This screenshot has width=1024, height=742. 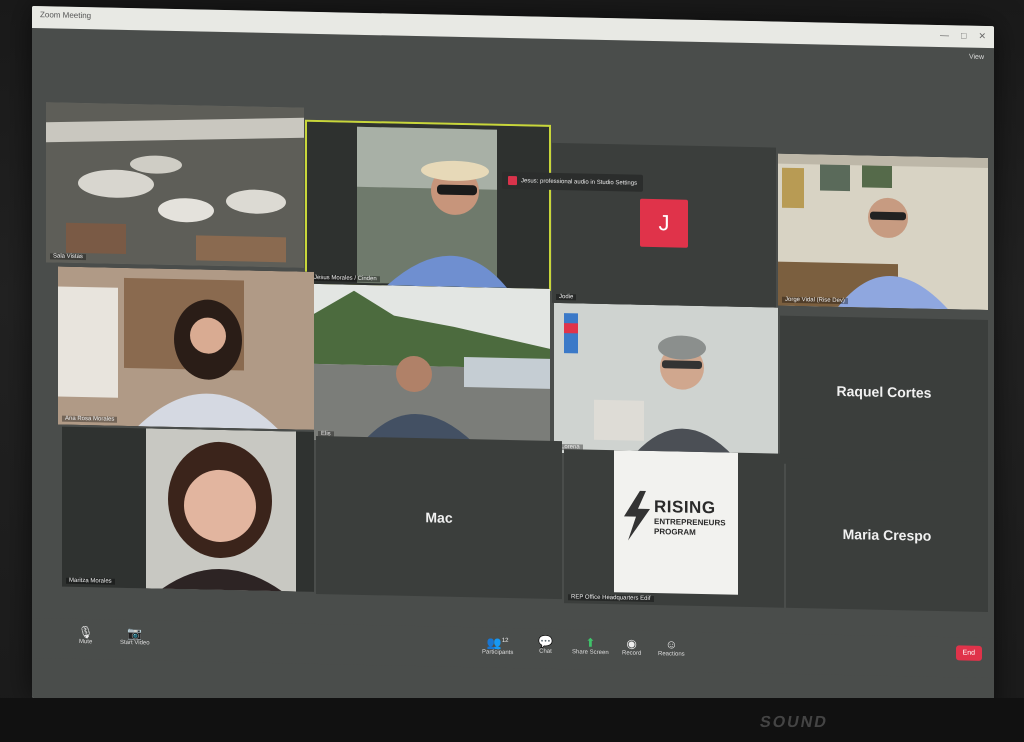 I want to click on participant-name-centered: Raquel Cortes, so click(x=884, y=391).